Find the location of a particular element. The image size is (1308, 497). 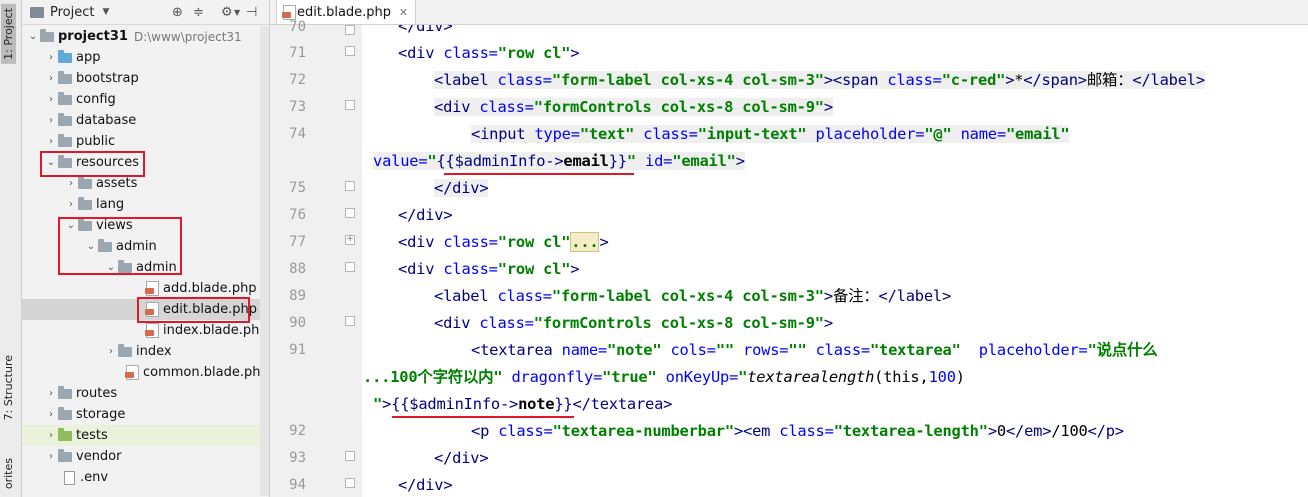

gear-icon: ⚙ is located at coordinates (227, 12).